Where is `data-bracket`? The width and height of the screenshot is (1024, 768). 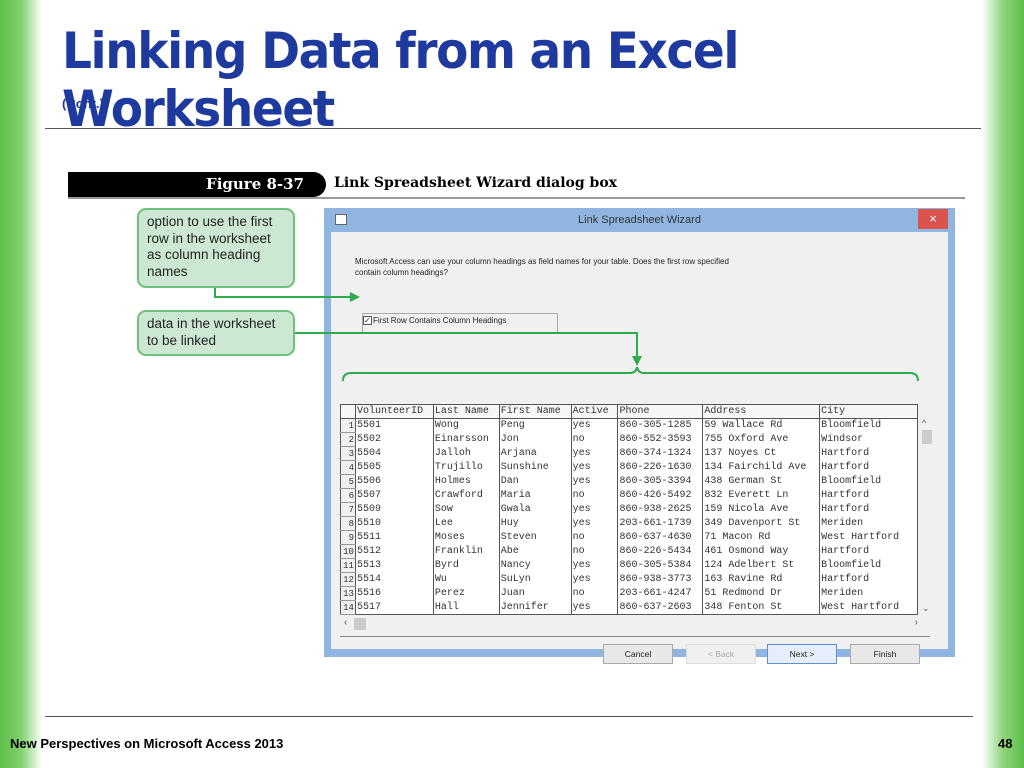 data-bracket is located at coordinates (630, 374).